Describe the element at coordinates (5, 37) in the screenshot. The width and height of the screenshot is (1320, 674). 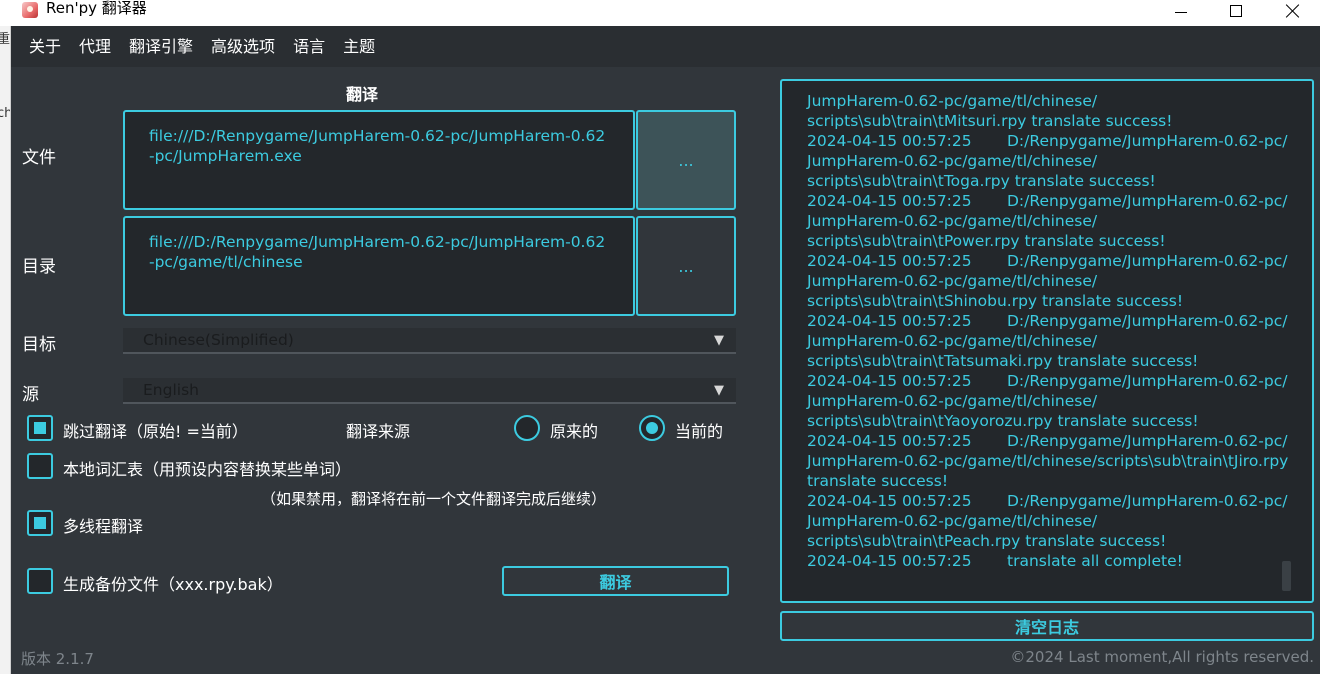
I see `background-text: 重` at that location.